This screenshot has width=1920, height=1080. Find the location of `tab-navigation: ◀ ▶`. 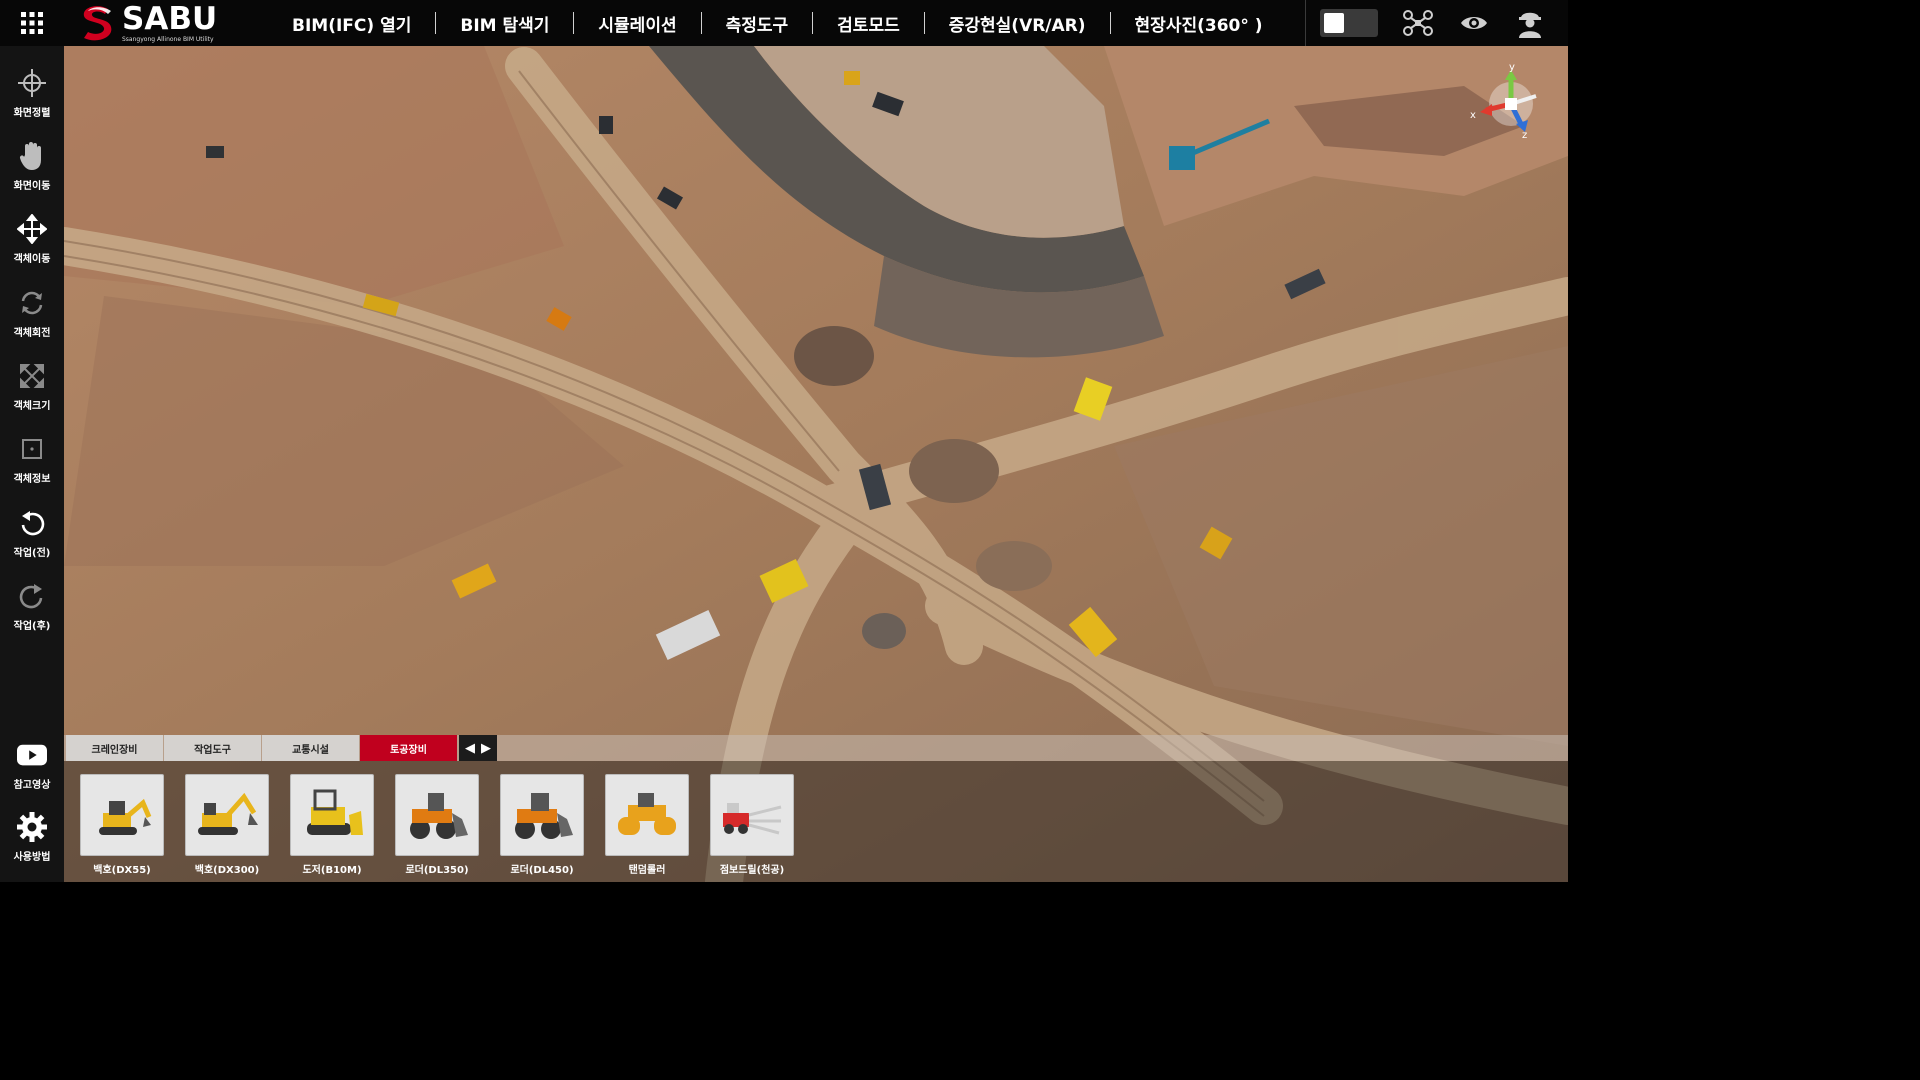

tab-navigation: ◀ ▶ is located at coordinates (478, 748).